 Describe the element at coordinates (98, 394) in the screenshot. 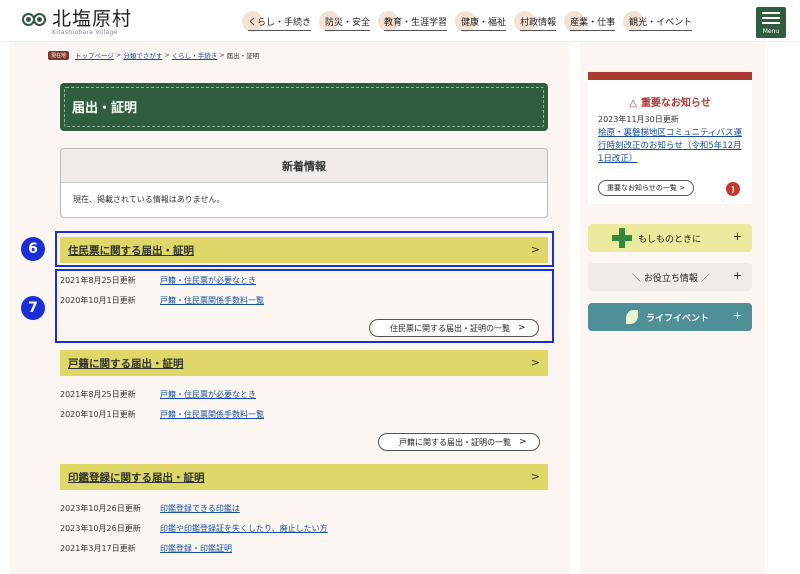

I see `update-date: 2021年8月25日更新` at that location.